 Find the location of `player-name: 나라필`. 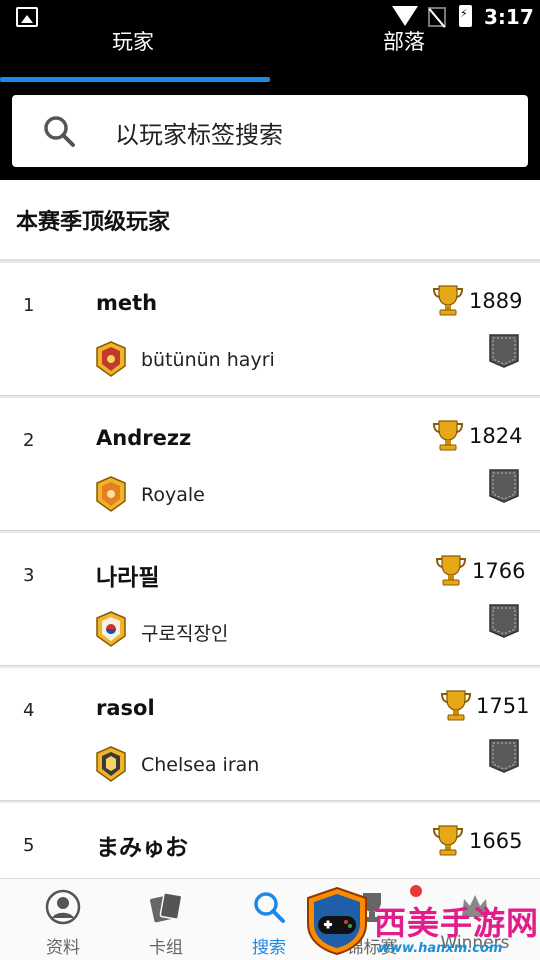

player-name: 나라필 is located at coordinates (128, 578).